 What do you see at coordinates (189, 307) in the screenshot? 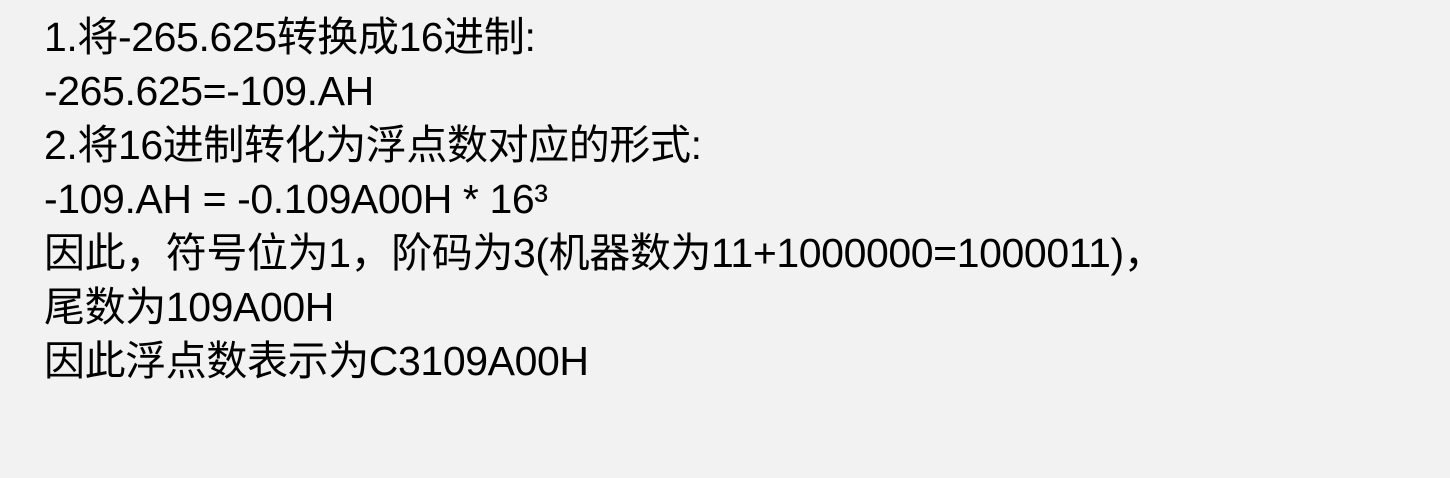
I see `mantissa-line: 尾数为109A00H` at bounding box center [189, 307].